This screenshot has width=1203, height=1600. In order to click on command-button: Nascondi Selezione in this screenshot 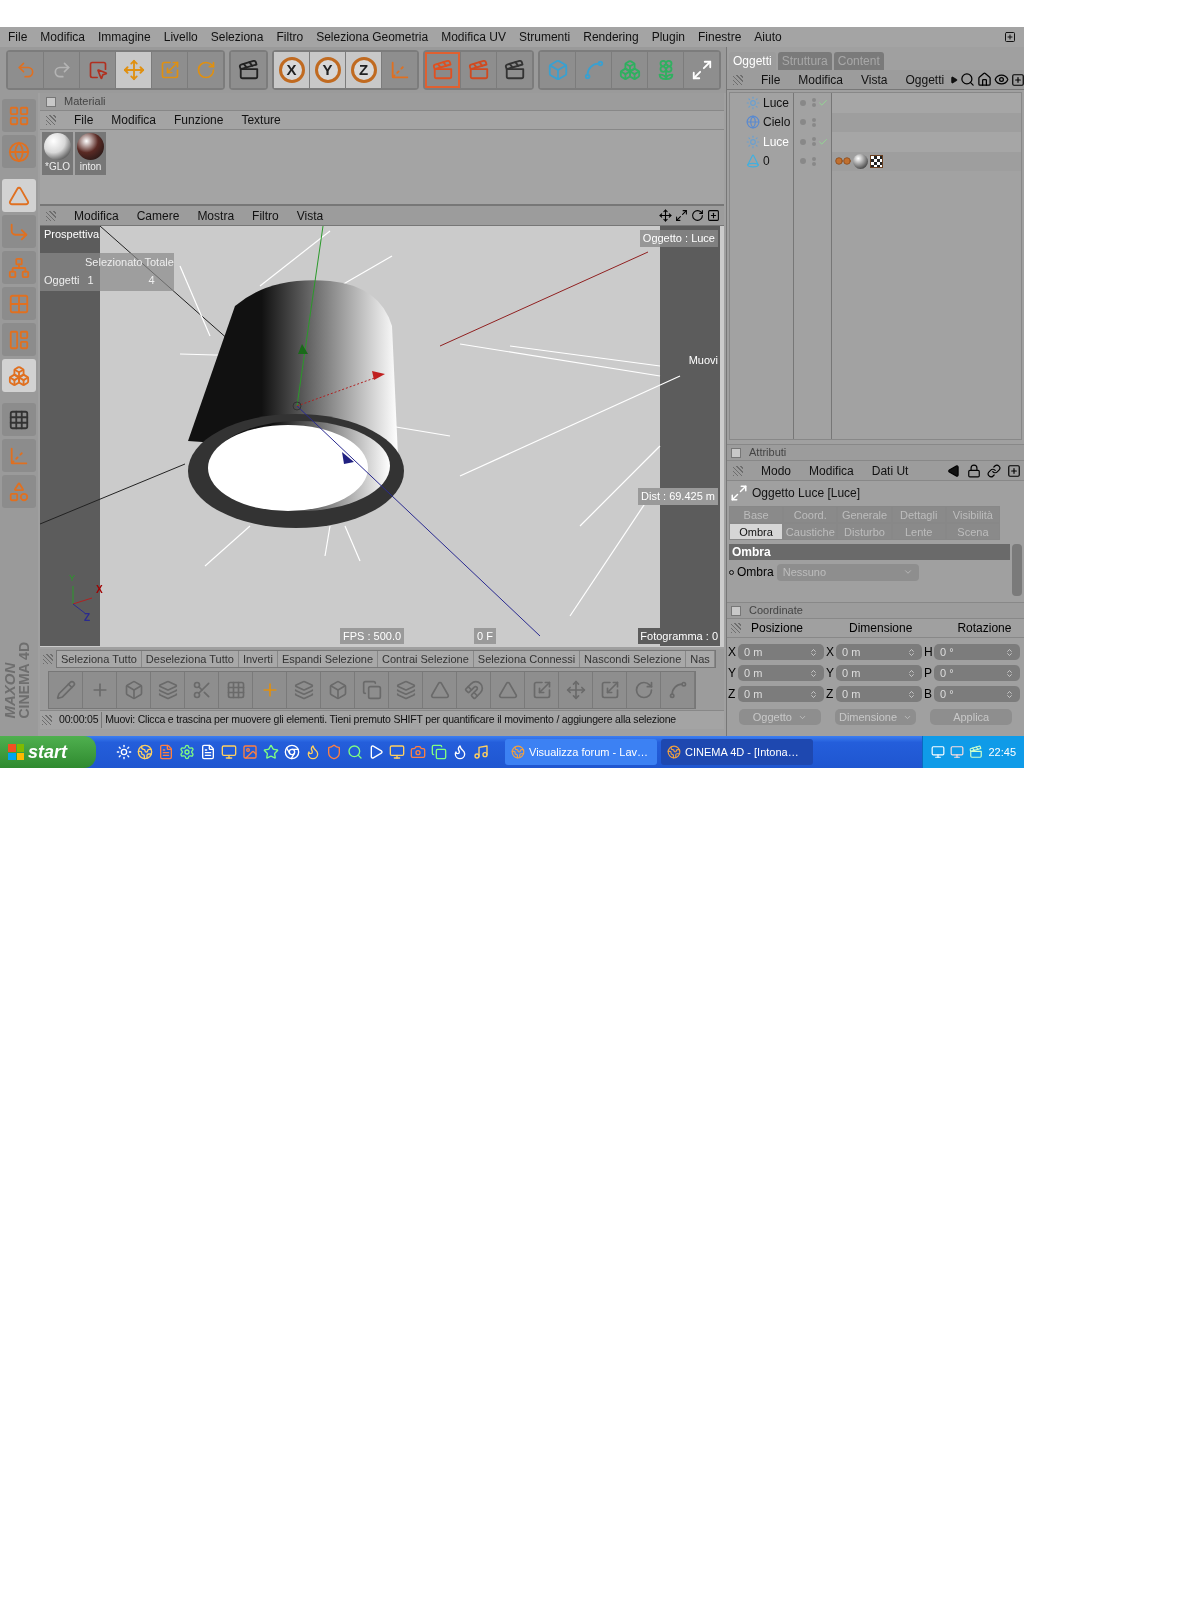, I will do `click(633, 659)`.